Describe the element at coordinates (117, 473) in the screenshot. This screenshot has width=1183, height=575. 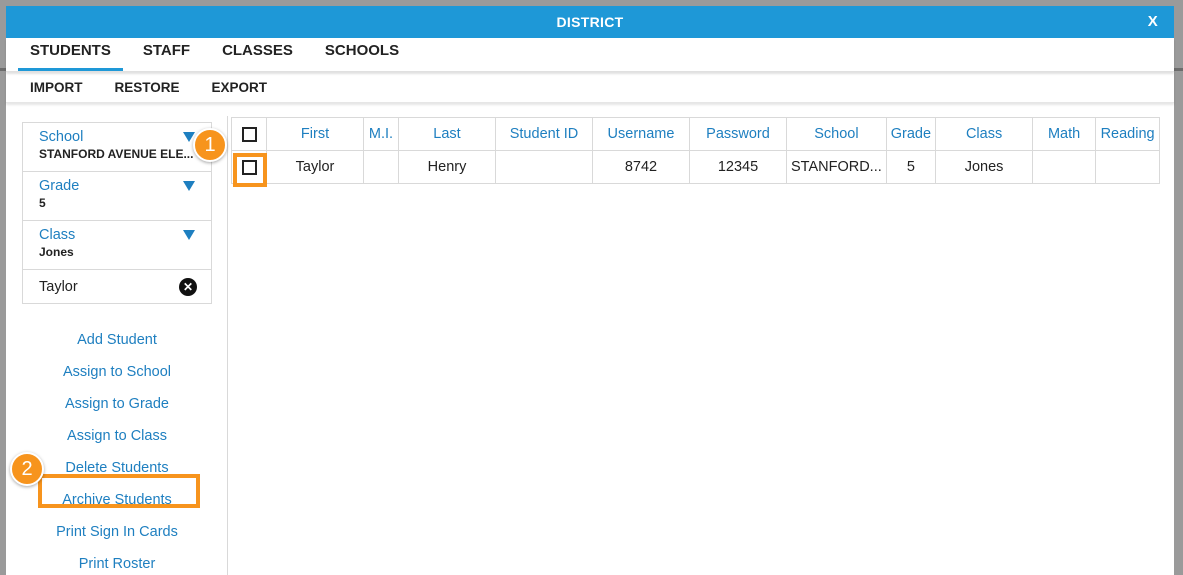
I see `delete-students-button: Delete Students` at that location.